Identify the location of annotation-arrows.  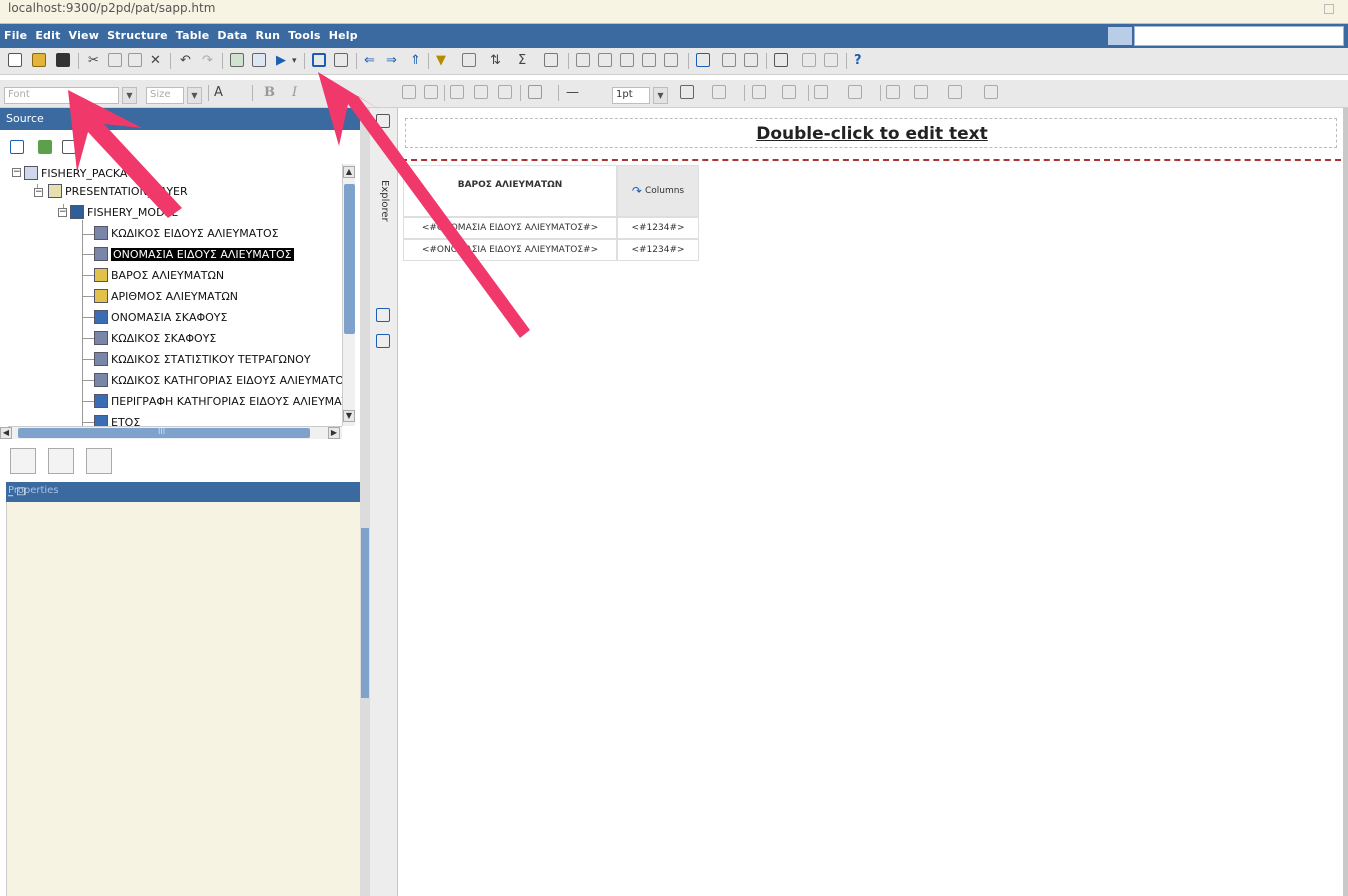
(299, 205).